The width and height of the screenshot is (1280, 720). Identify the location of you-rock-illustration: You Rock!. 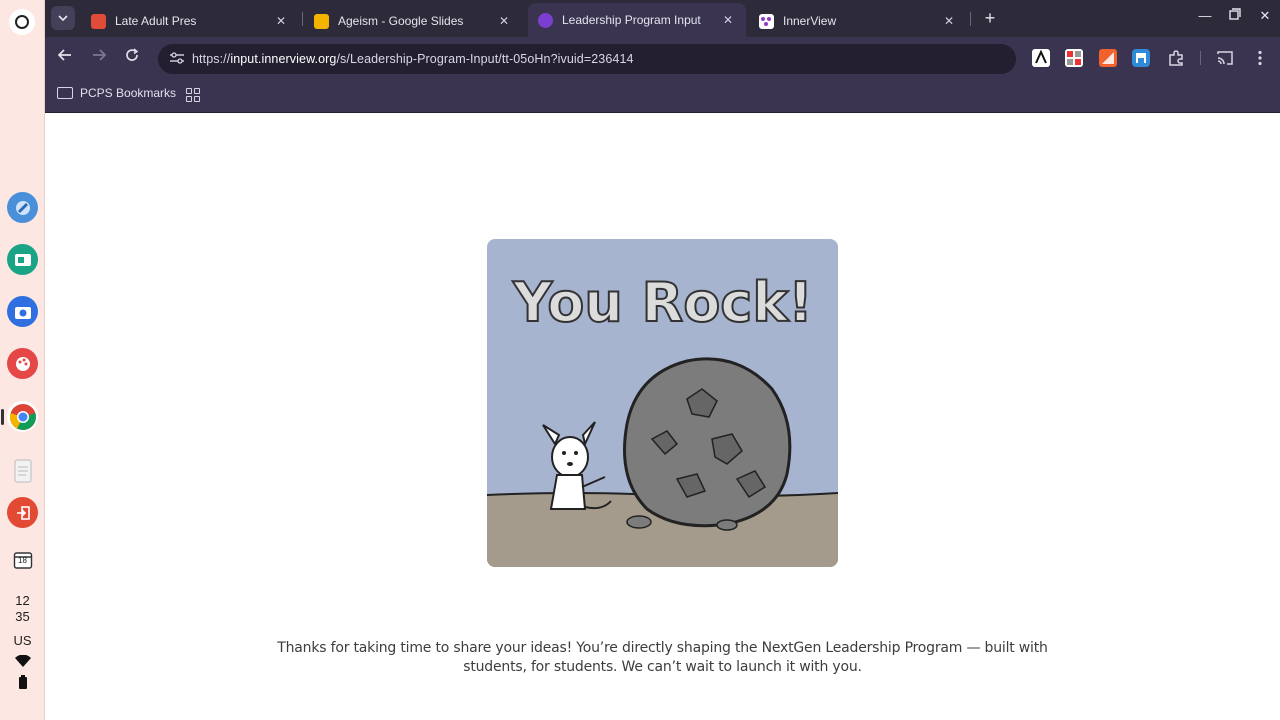
(662, 403).